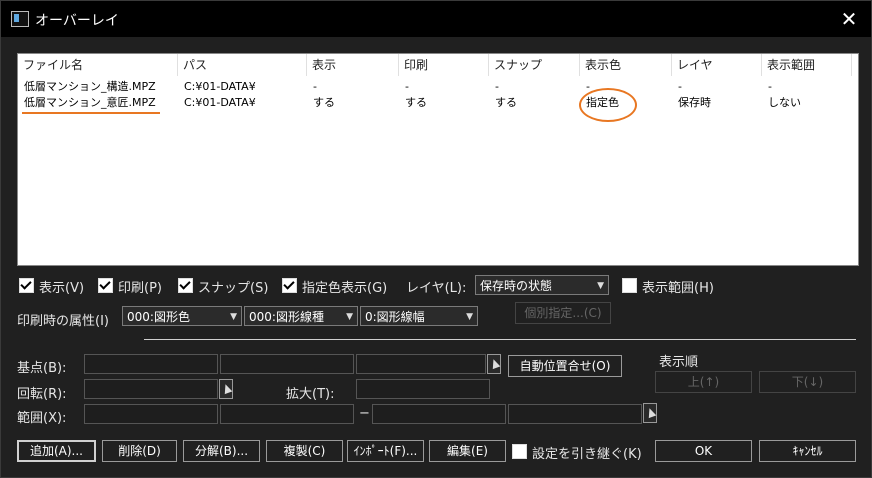  I want to click on row-print: する, so click(416, 102).